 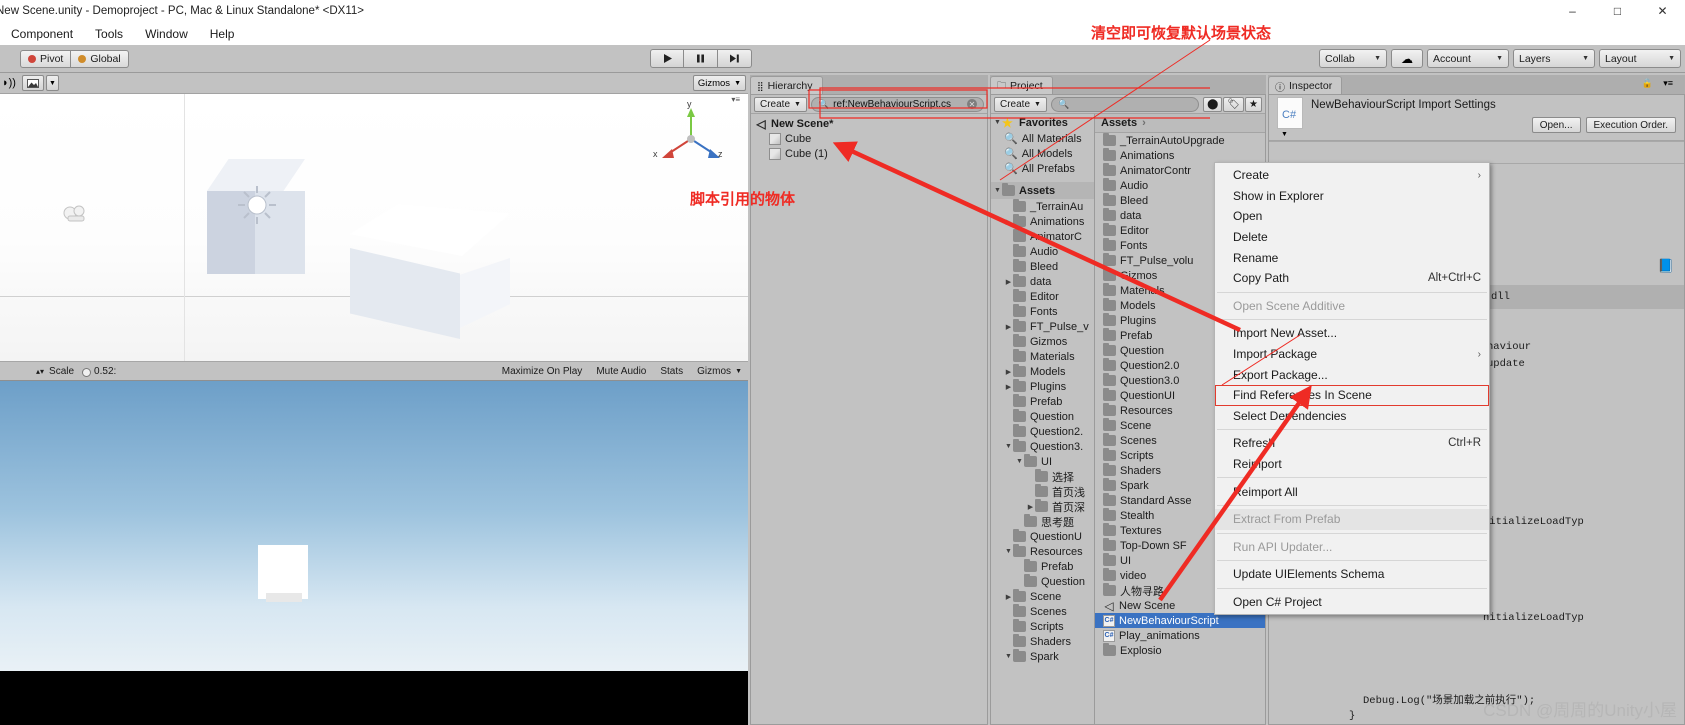 What do you see at coordinates (109, 34) in the screenshot?
I see `menu-item-tools: Tools` at bounding box center [109, 34].